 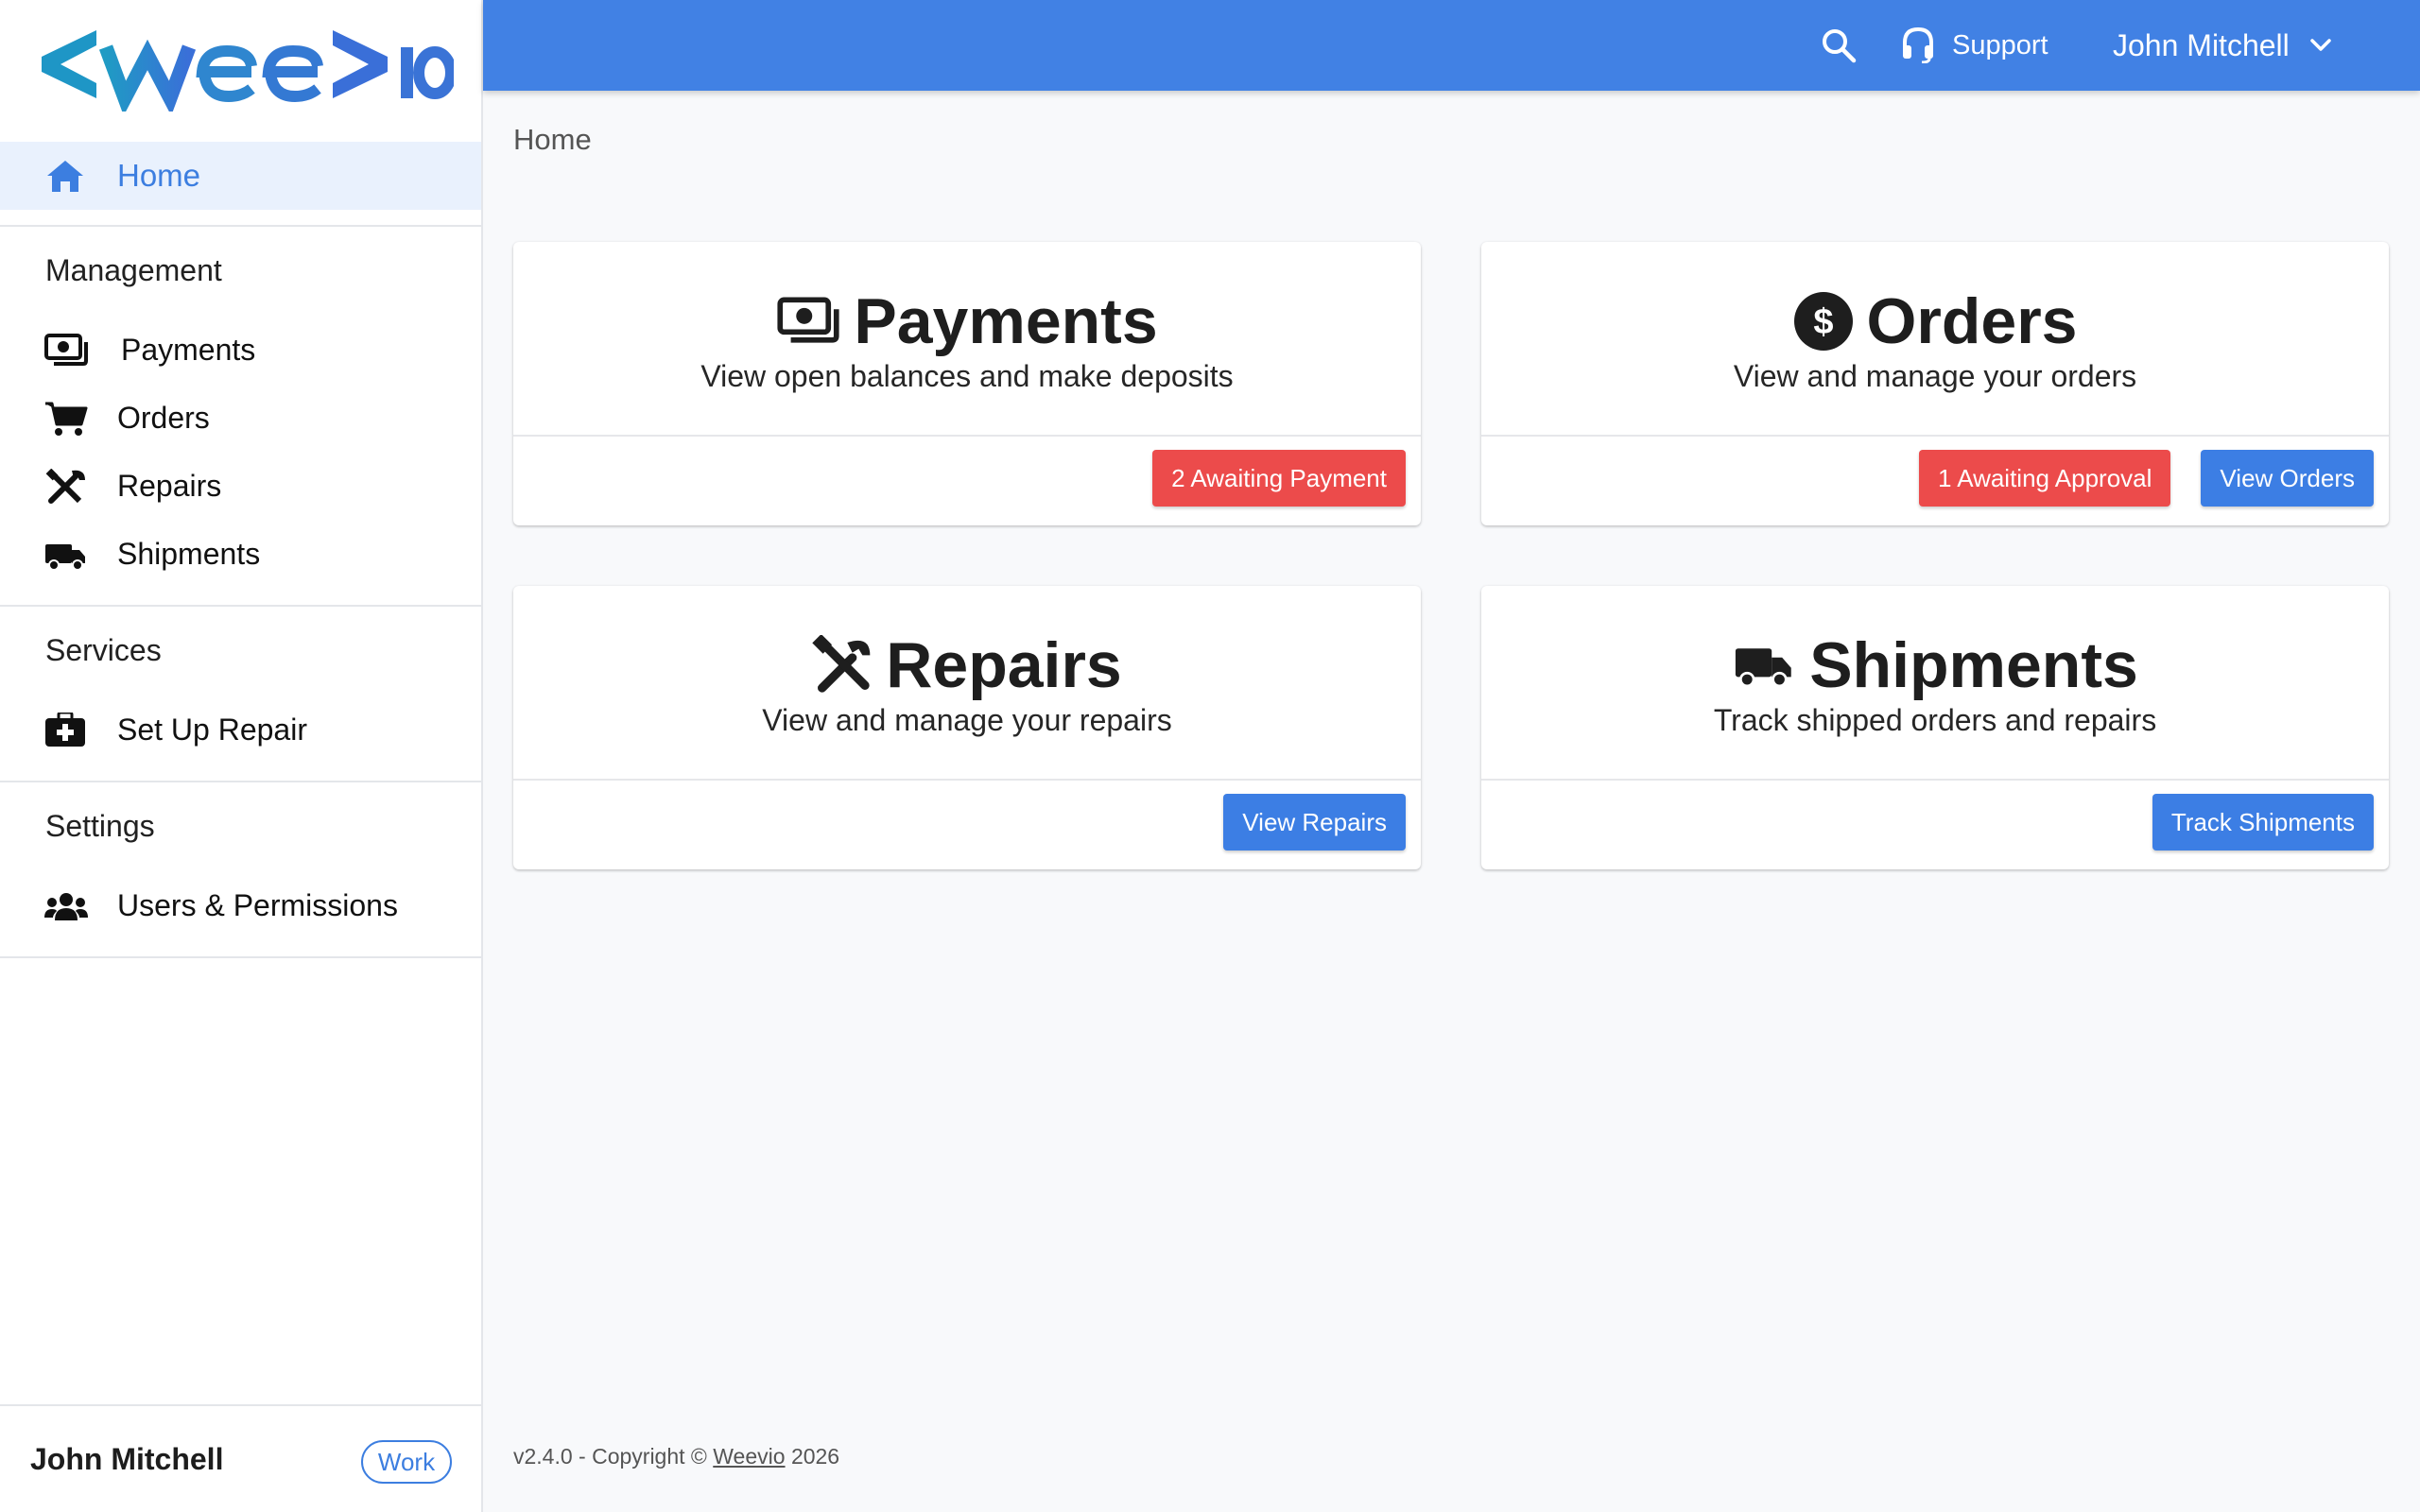 What do you see at coordinates (133, 270) in the screenshot?
I see `section-title-management: Management` at bounding box center [133, 270].